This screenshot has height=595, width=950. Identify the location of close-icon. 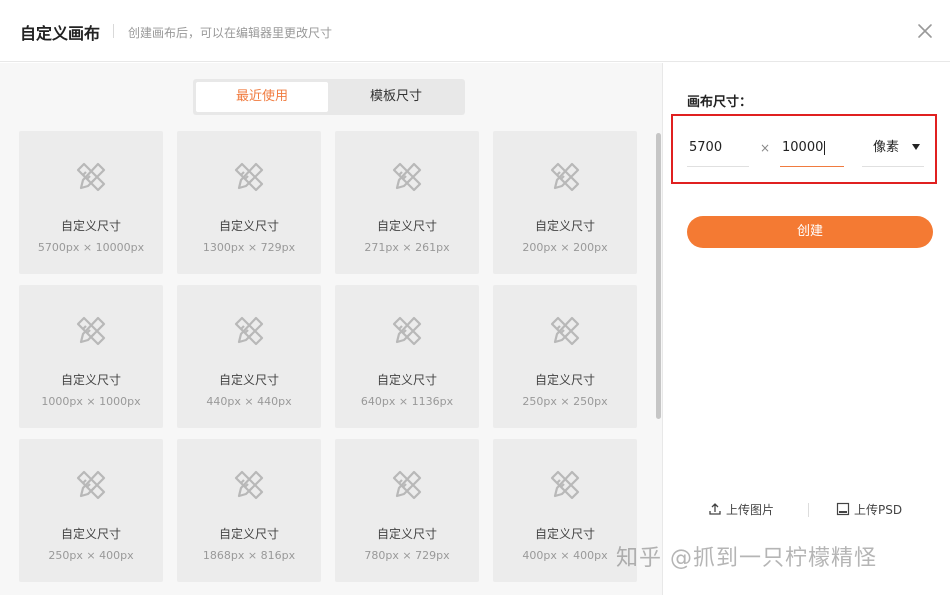
(925, 31).